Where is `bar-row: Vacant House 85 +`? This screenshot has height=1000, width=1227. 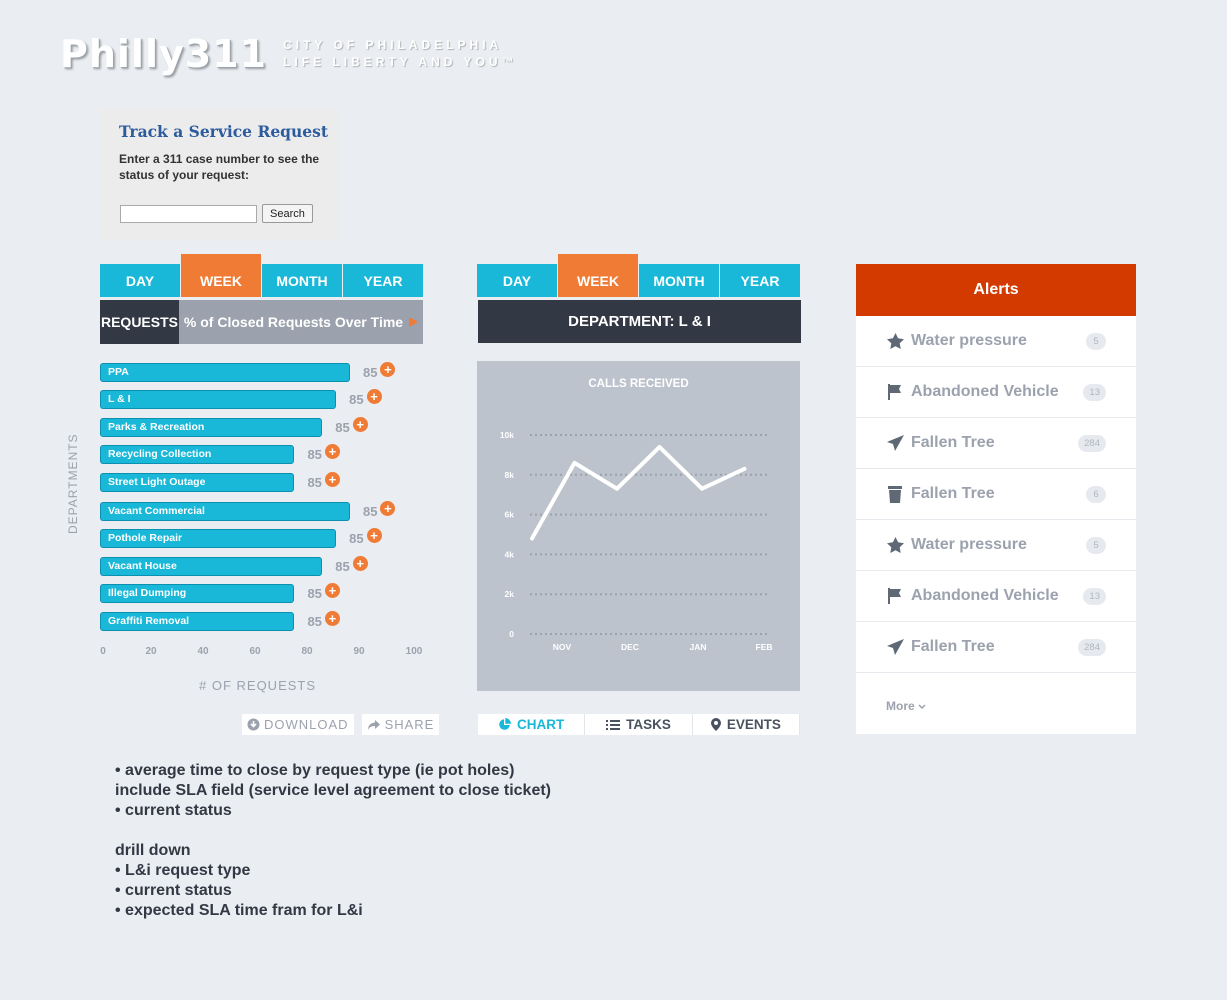 bar-row: Vacant House 85 + is located at coordinates (234, 565).